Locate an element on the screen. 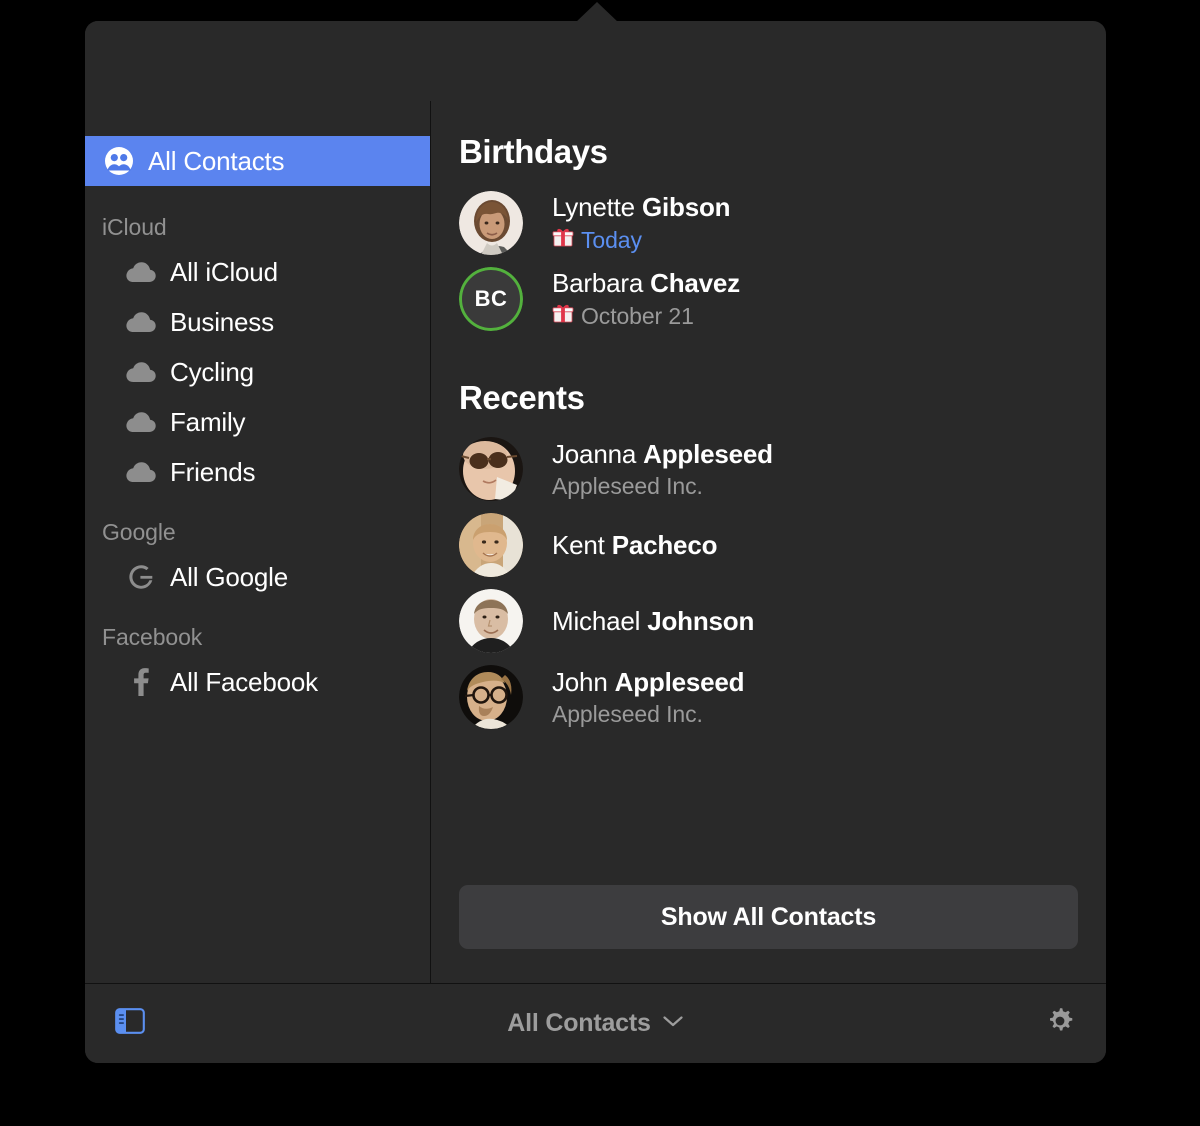 This screenshot has height=1126, width=1200. bottom-toolbar: All Contacts is located at coordinates (595, 1023).